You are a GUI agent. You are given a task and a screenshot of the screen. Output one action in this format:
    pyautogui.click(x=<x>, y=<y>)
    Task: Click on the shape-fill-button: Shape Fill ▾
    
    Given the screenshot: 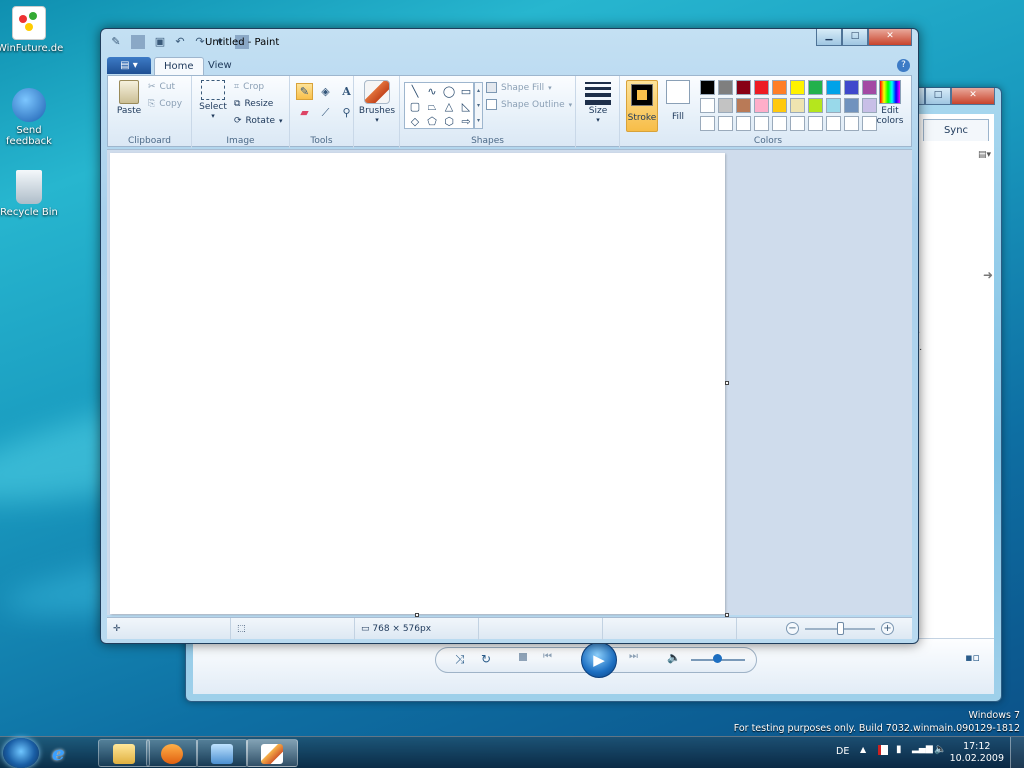 What is the action you would take?
    pyautogui.click(x=519, y=87)
    